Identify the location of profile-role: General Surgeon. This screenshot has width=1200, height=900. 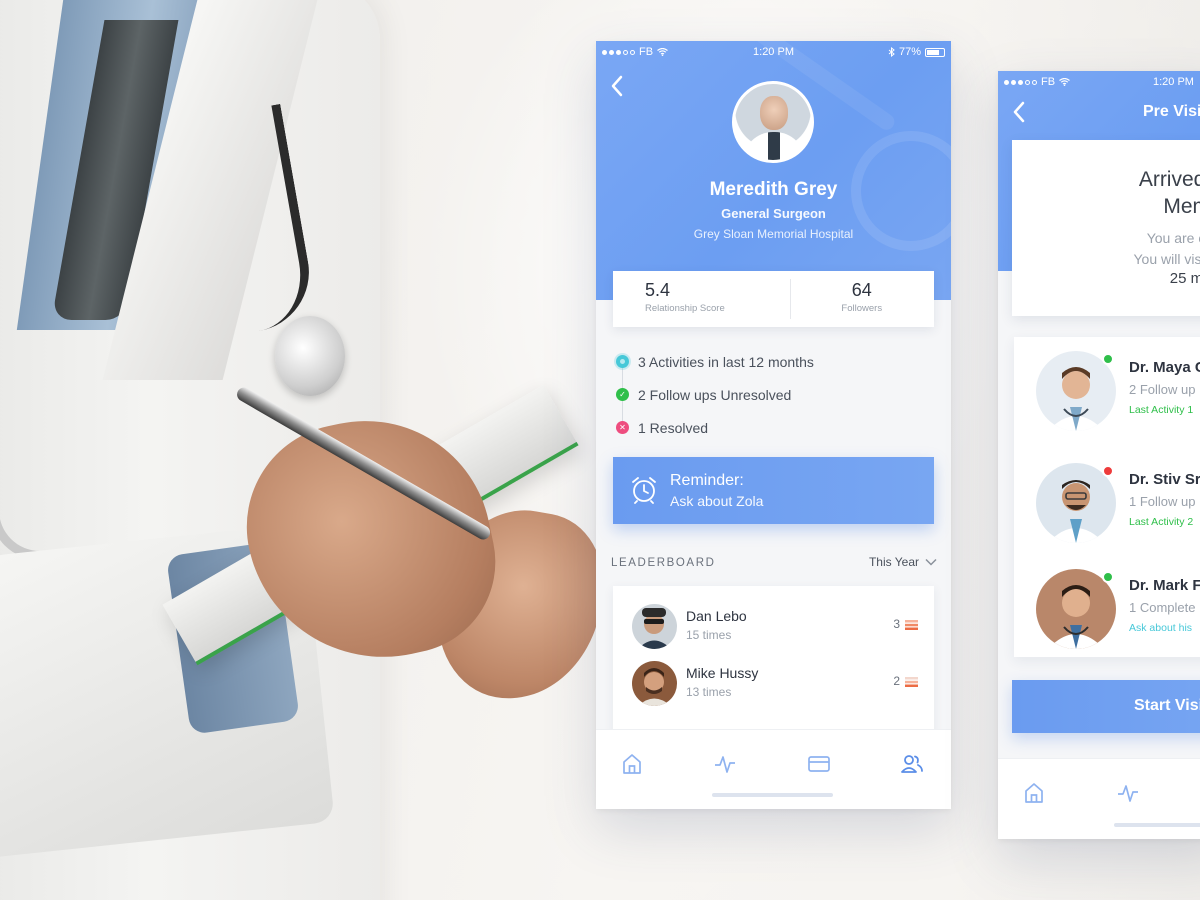
(773, 213).